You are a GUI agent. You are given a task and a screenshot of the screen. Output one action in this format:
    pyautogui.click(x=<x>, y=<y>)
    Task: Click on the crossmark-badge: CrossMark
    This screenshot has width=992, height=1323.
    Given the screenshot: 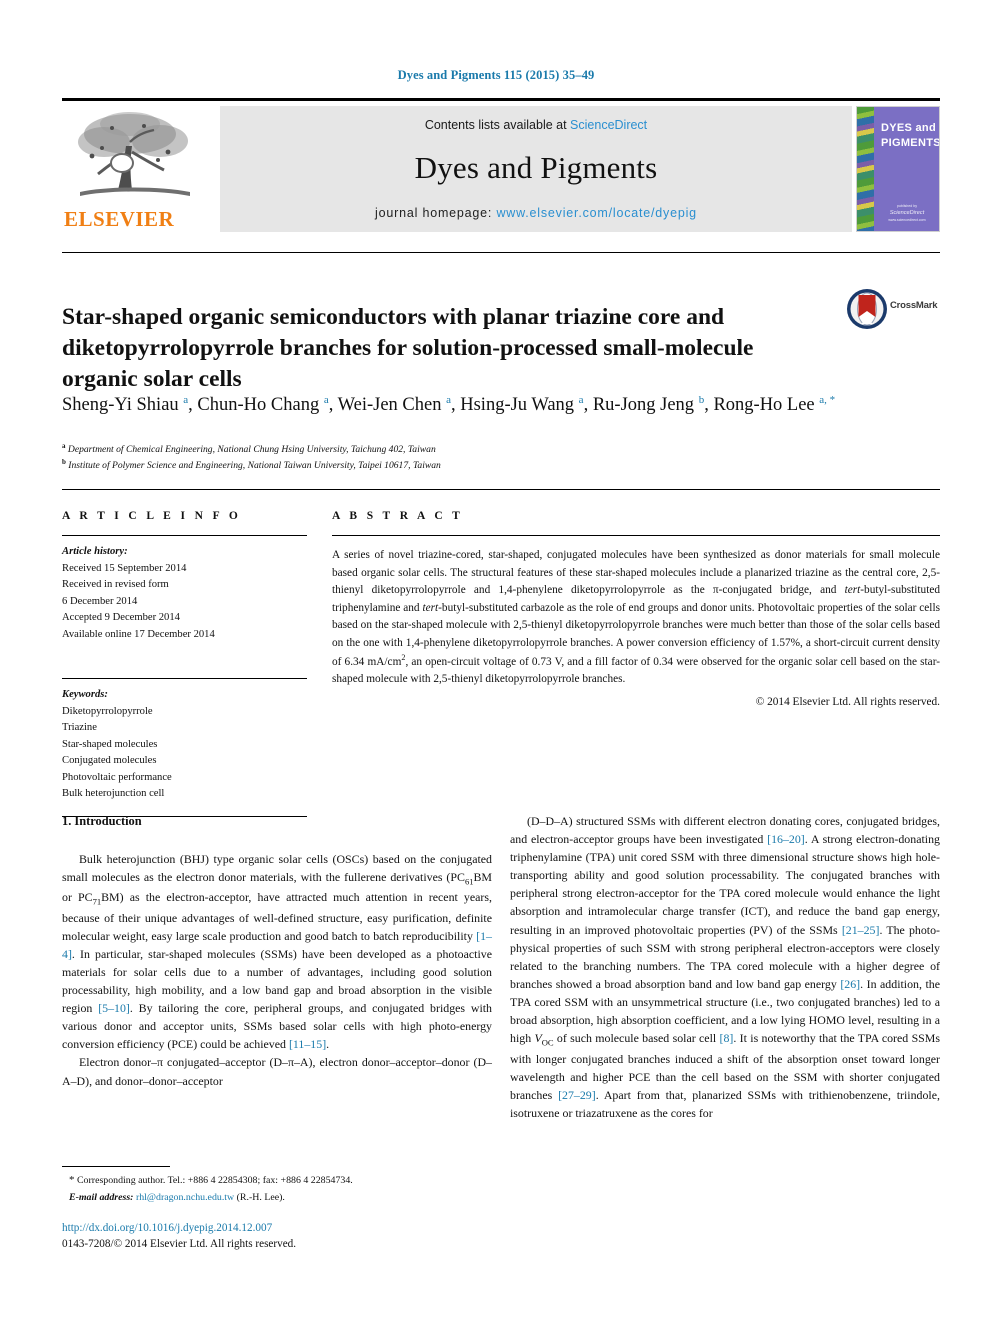 What is the action you would take?
    pyautogui.click(x=894, y=309)
    